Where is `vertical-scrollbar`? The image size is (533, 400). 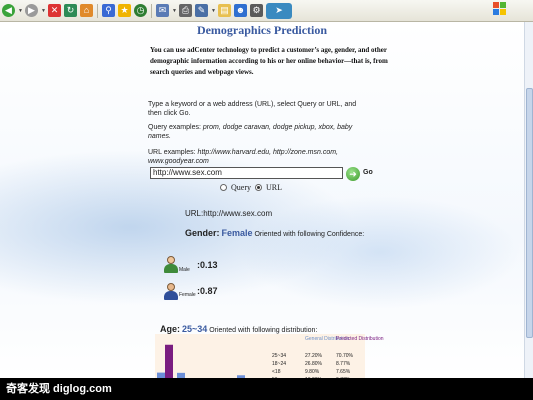
vertical-scrollbar is located at coordinates (528, 200).